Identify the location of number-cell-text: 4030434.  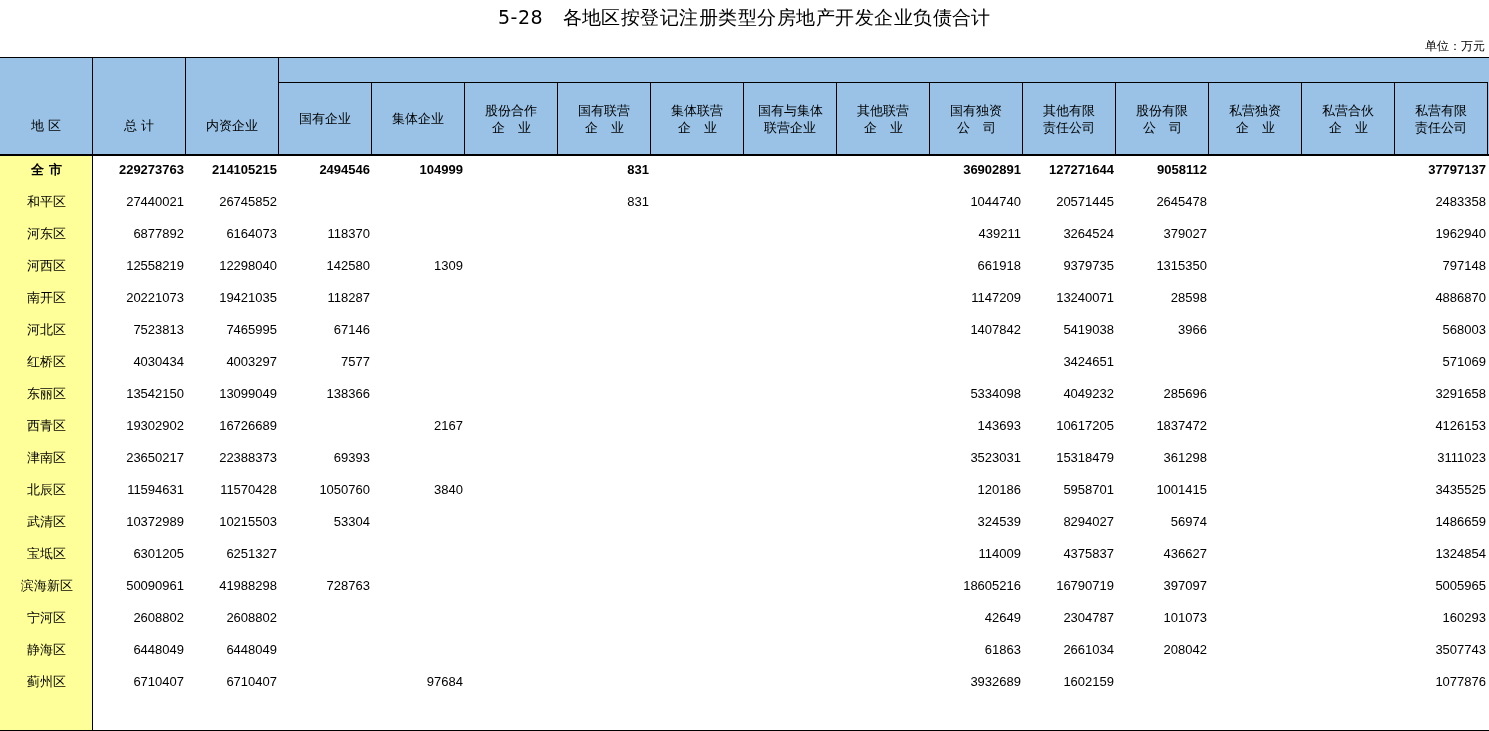
(158, 362).